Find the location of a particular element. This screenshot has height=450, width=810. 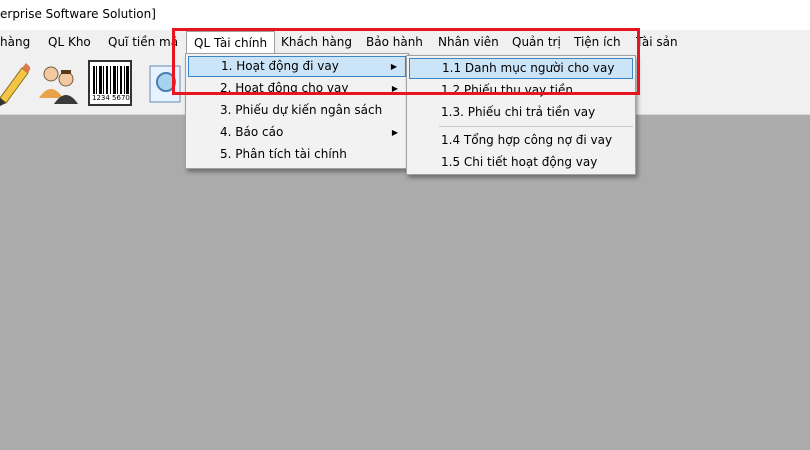

document-icon is located at coordinates (166, 83).